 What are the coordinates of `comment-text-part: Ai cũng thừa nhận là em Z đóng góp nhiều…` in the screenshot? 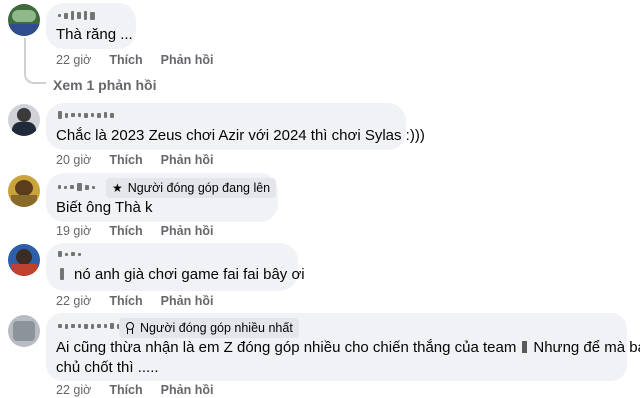 It's located at (286, 347).